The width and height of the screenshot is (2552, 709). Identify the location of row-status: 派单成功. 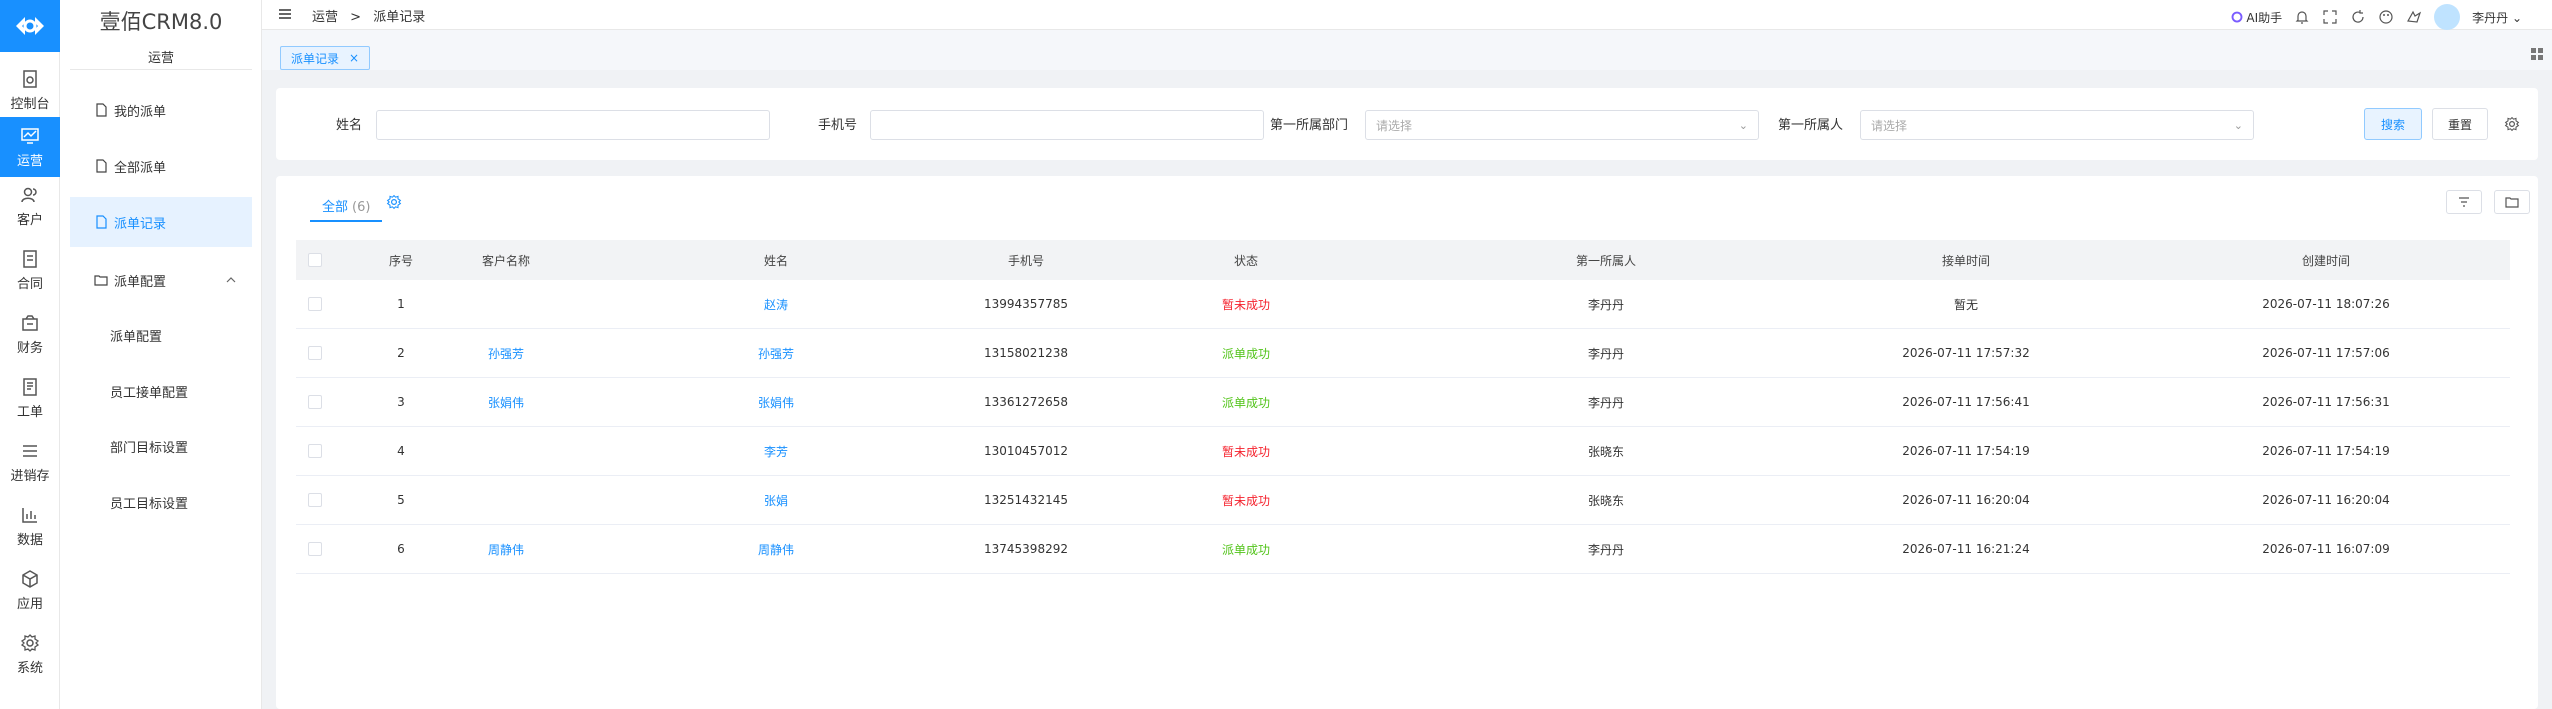
(1245, 353).